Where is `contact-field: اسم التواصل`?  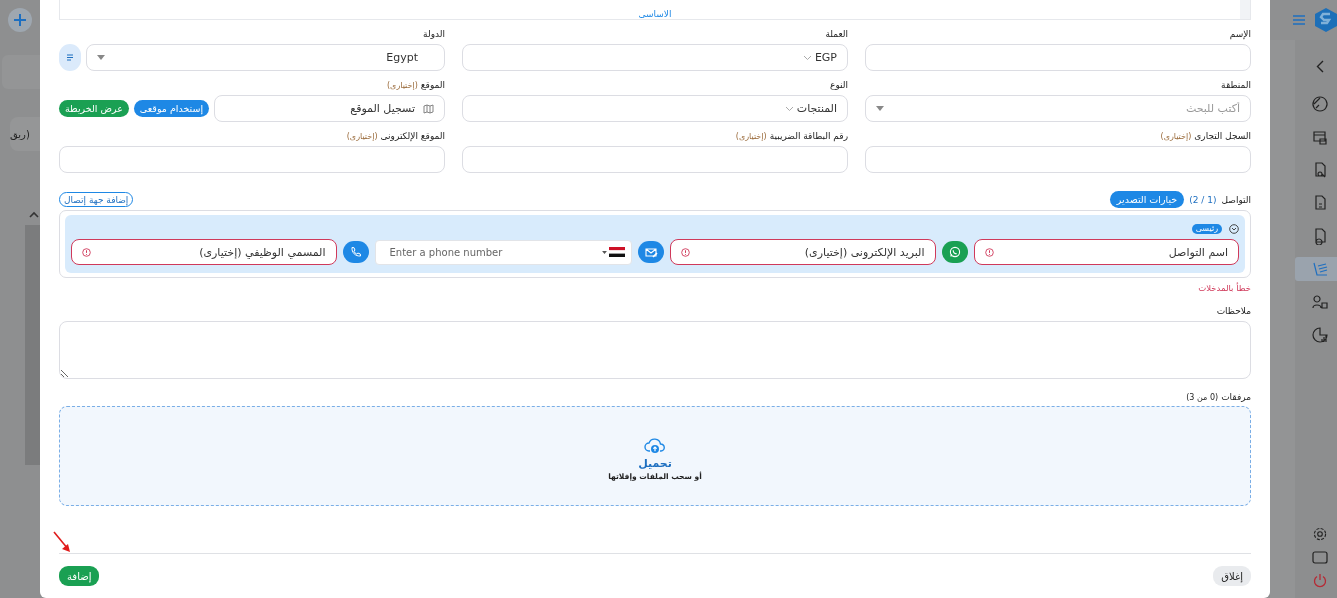
contact-field: اسم التواصل is located at coordinates (1106, 252).